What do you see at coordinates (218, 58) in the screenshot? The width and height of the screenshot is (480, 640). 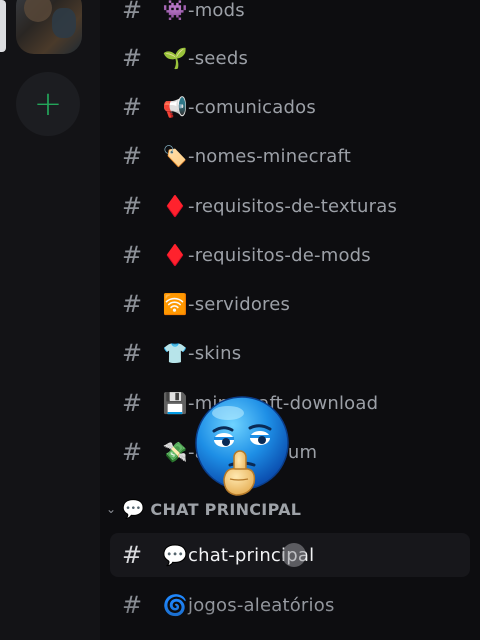 I see `channel-name: -seeds` at bounding box center [218, 58].